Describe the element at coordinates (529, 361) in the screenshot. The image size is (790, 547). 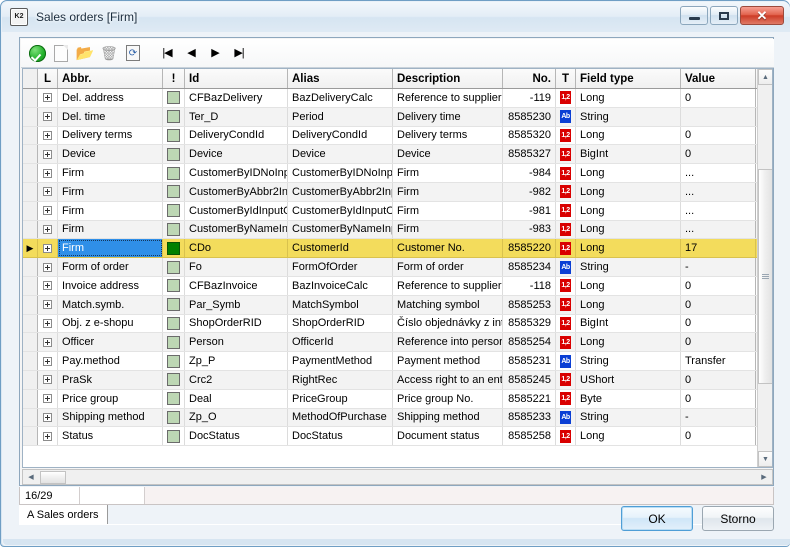
I see `cell-no: 8585231` at that location.